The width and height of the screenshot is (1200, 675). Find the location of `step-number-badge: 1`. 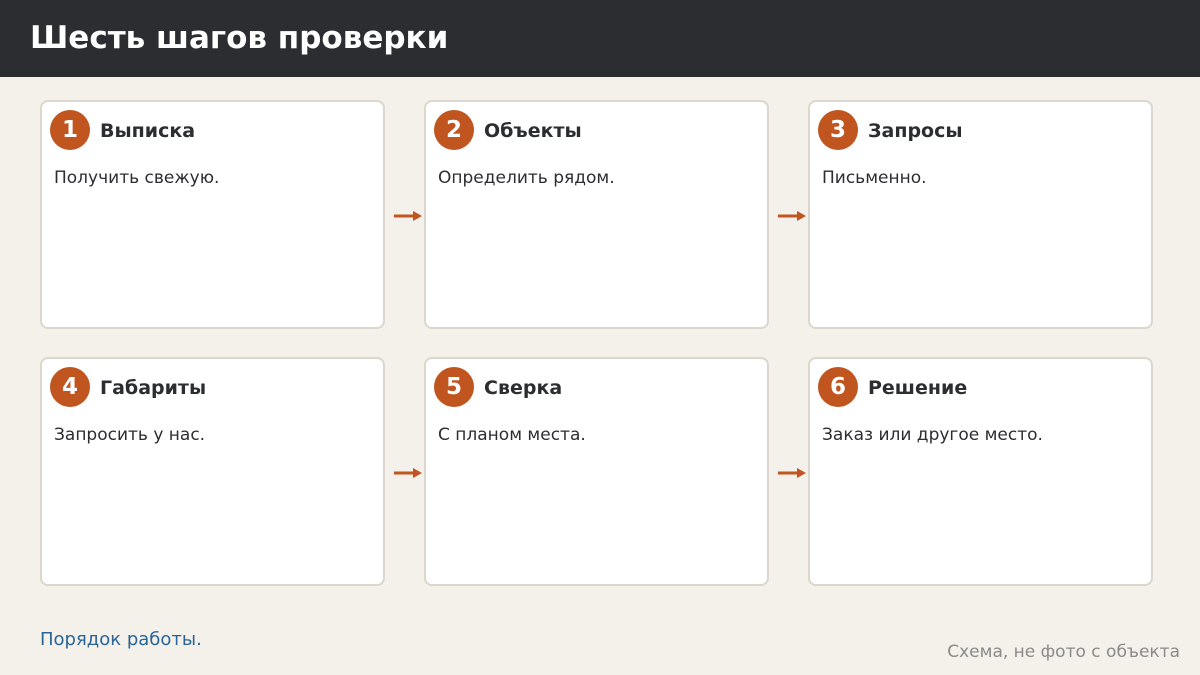

step-number-badge: 1 is located at coordinates (70, 130).